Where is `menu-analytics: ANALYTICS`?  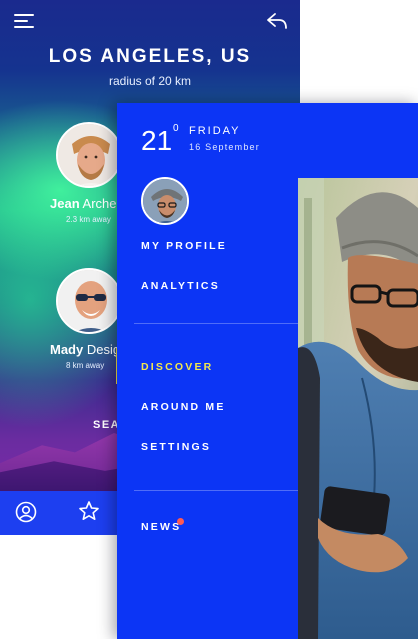
menu-analytics: ANALYTICS is located at coordinates (180, 286).